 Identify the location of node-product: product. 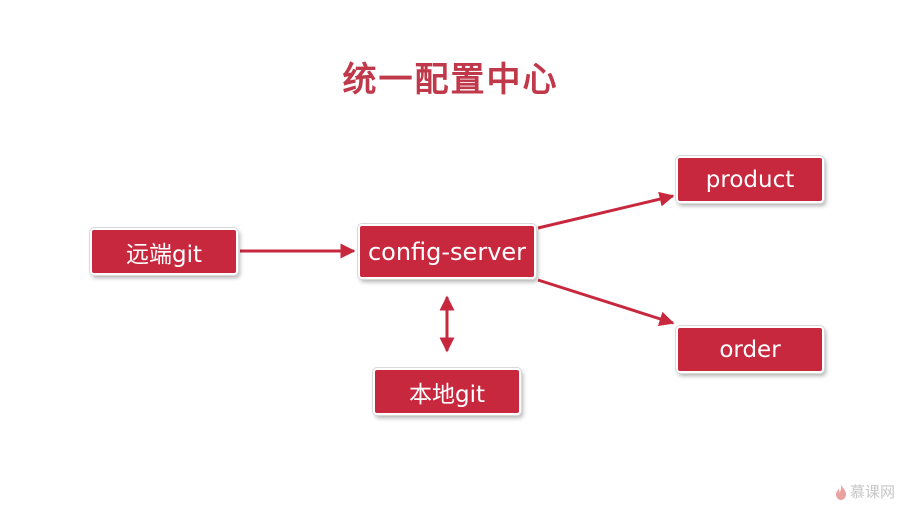
(750, 179).